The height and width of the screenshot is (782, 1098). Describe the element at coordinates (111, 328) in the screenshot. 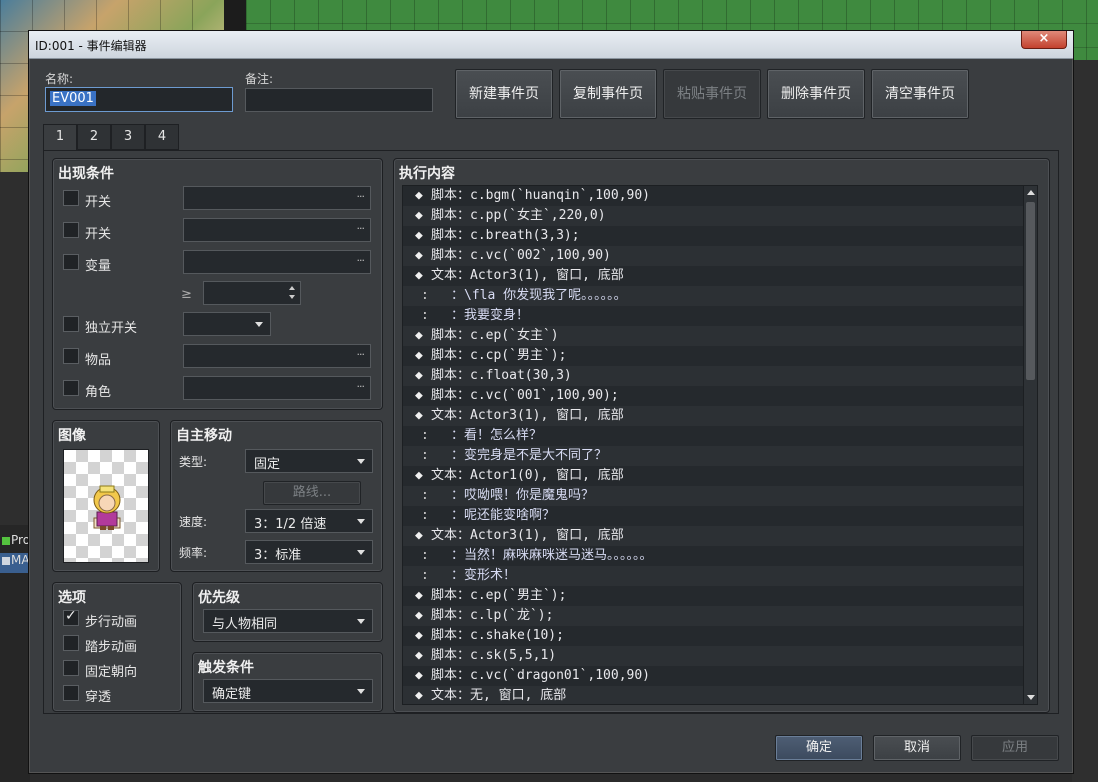

I see `self-switch-label: 独立开关` at that location.